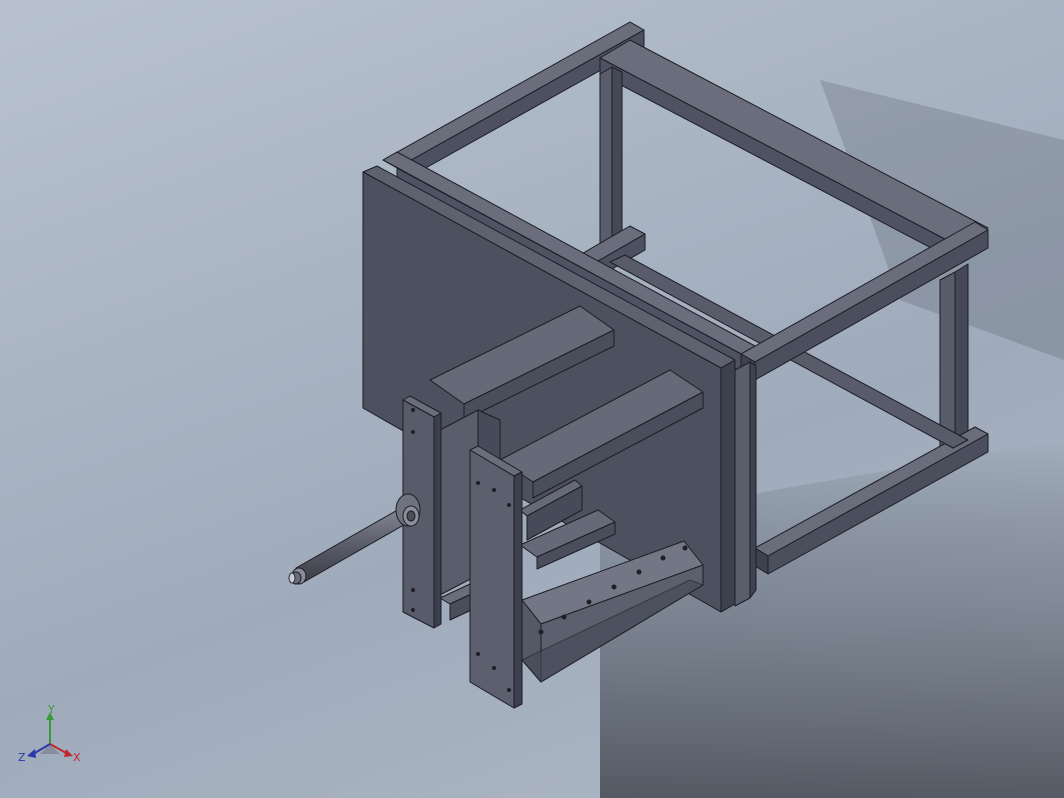 The image size is (1064, 798). I want to click on x-axis-label: X, so click(77, 757).